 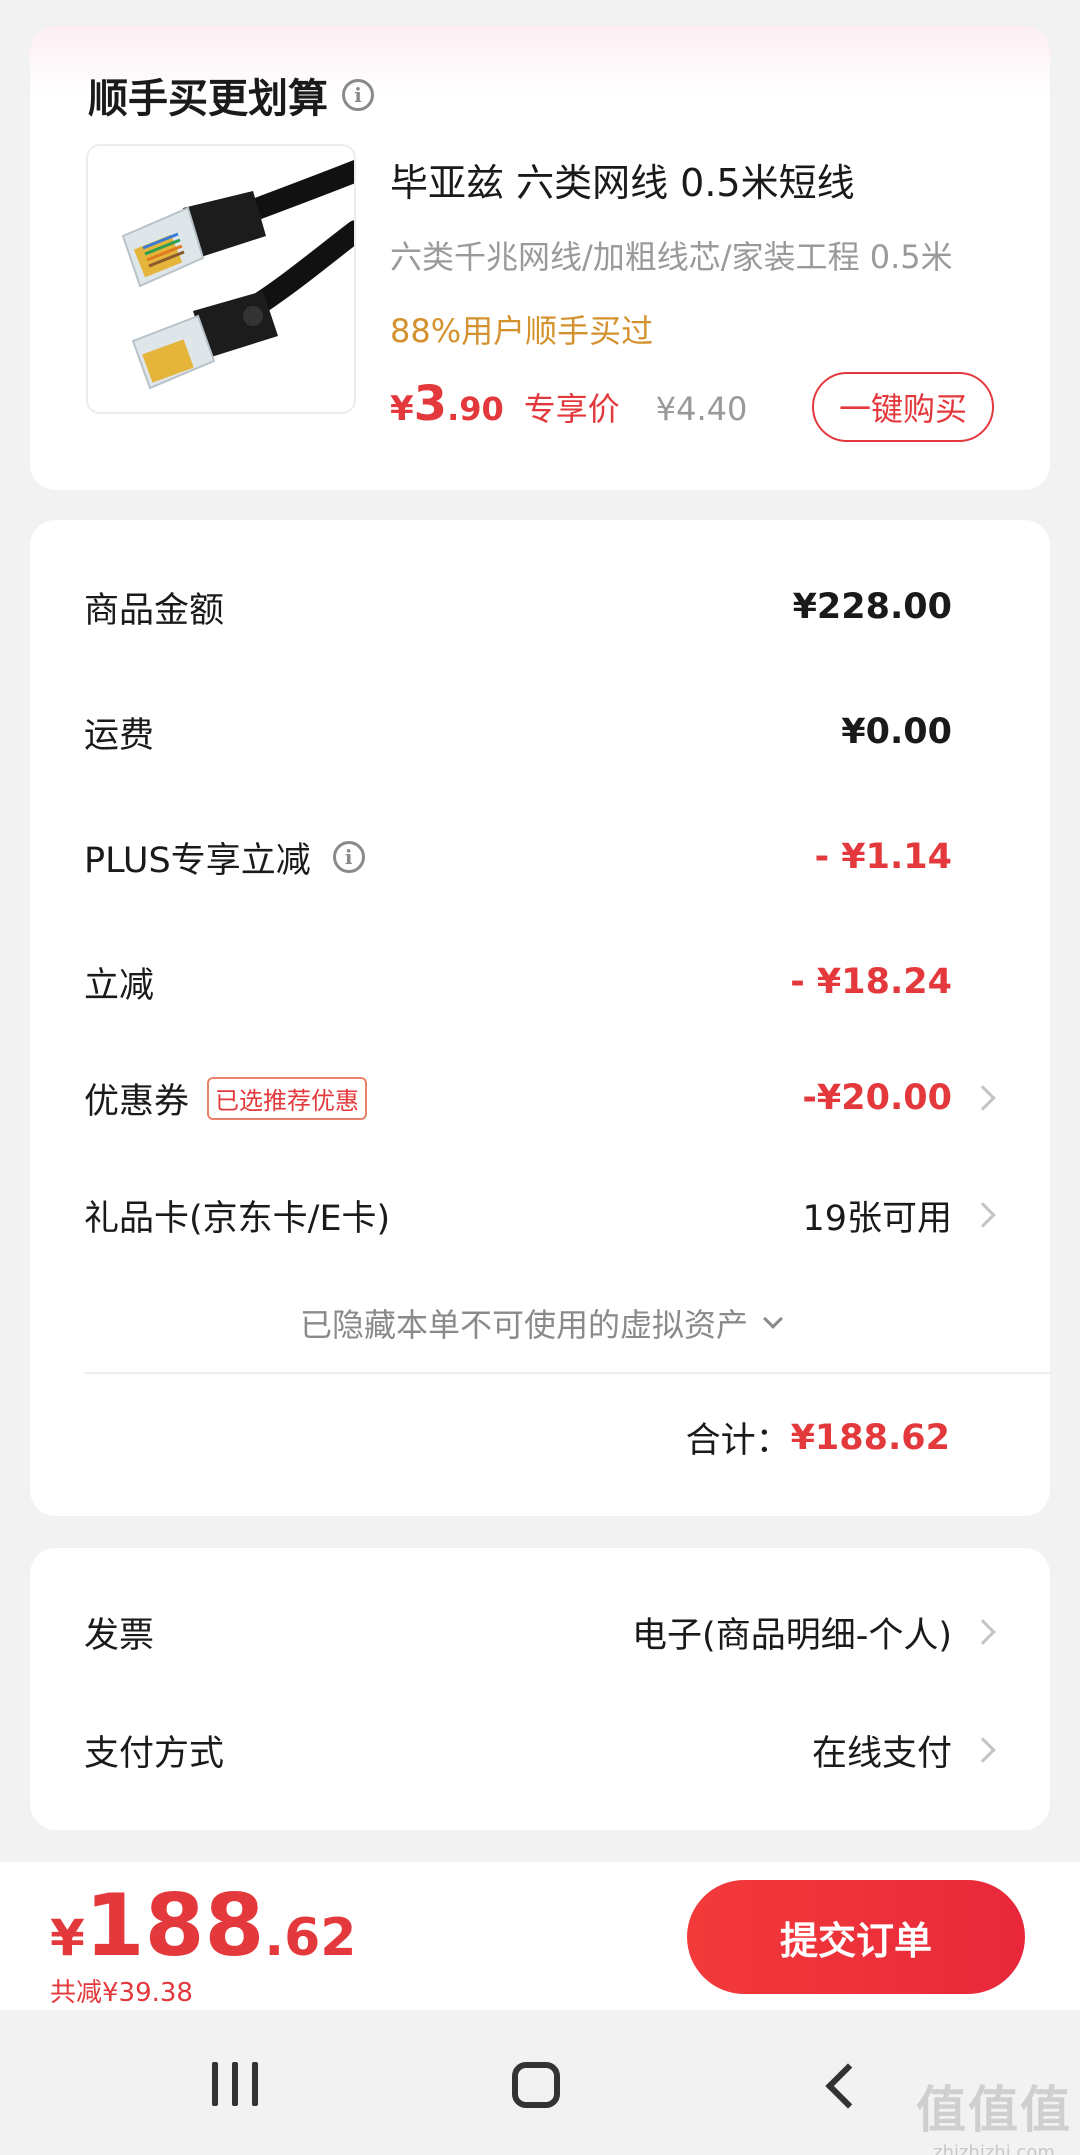 I want to click on giftcard-label: 礼品卡(京东卡/E卡), so click(x=237, y=1218).